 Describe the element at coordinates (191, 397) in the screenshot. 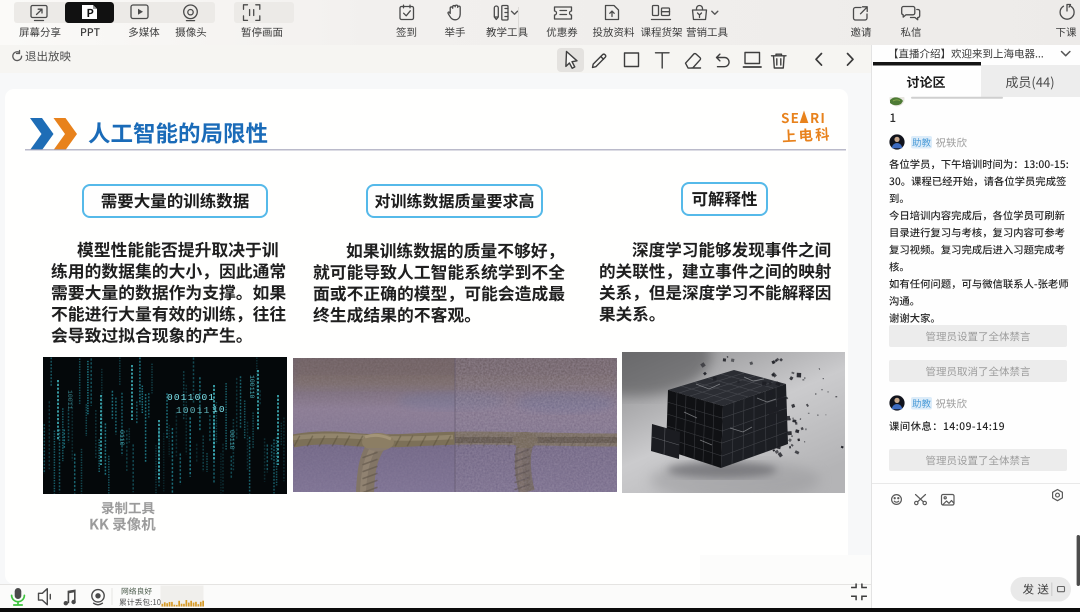

I see `svg-text: 0011001` at that location.